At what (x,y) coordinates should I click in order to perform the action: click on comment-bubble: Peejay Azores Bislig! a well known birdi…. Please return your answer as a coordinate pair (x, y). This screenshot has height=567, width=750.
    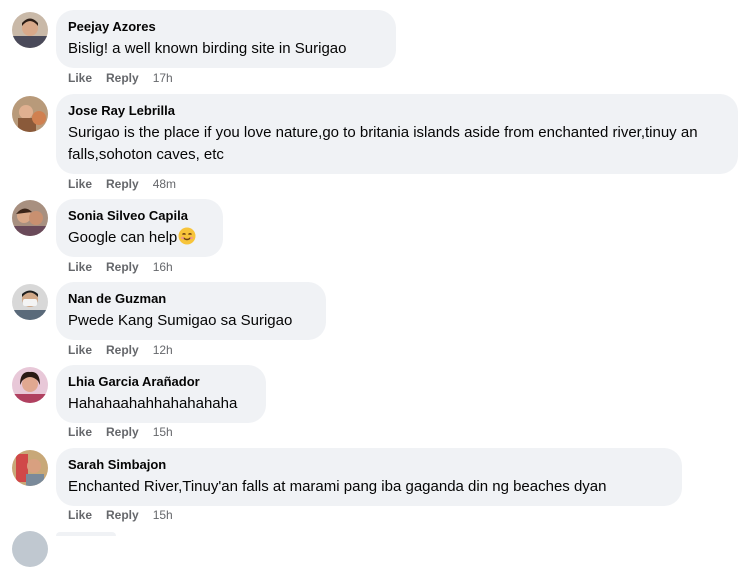
    Looking at the image, I should click on (226, 39).